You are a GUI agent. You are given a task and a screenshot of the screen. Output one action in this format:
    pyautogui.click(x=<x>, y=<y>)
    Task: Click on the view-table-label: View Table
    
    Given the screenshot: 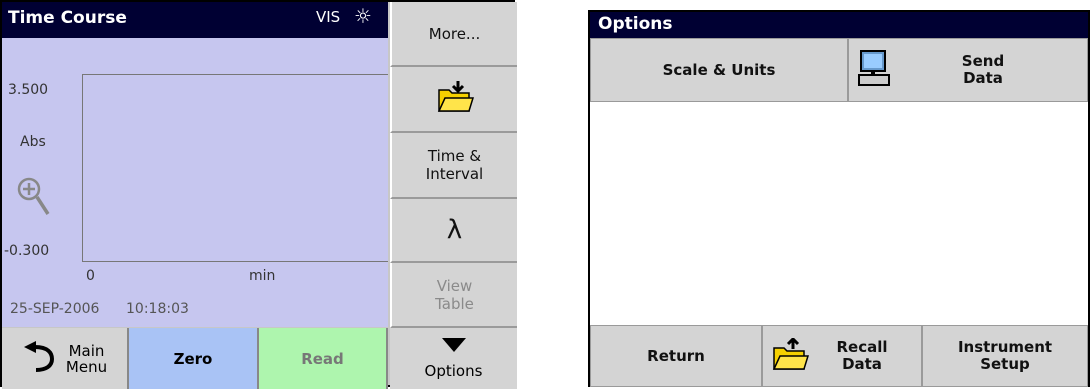 What is the action you would take?
    pyautogui.click(x=454, y=295)
    